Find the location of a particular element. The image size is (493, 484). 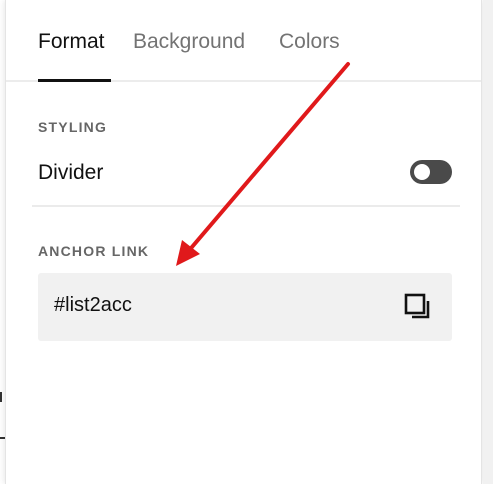

copy-icon is located at coordinates (418, 307).